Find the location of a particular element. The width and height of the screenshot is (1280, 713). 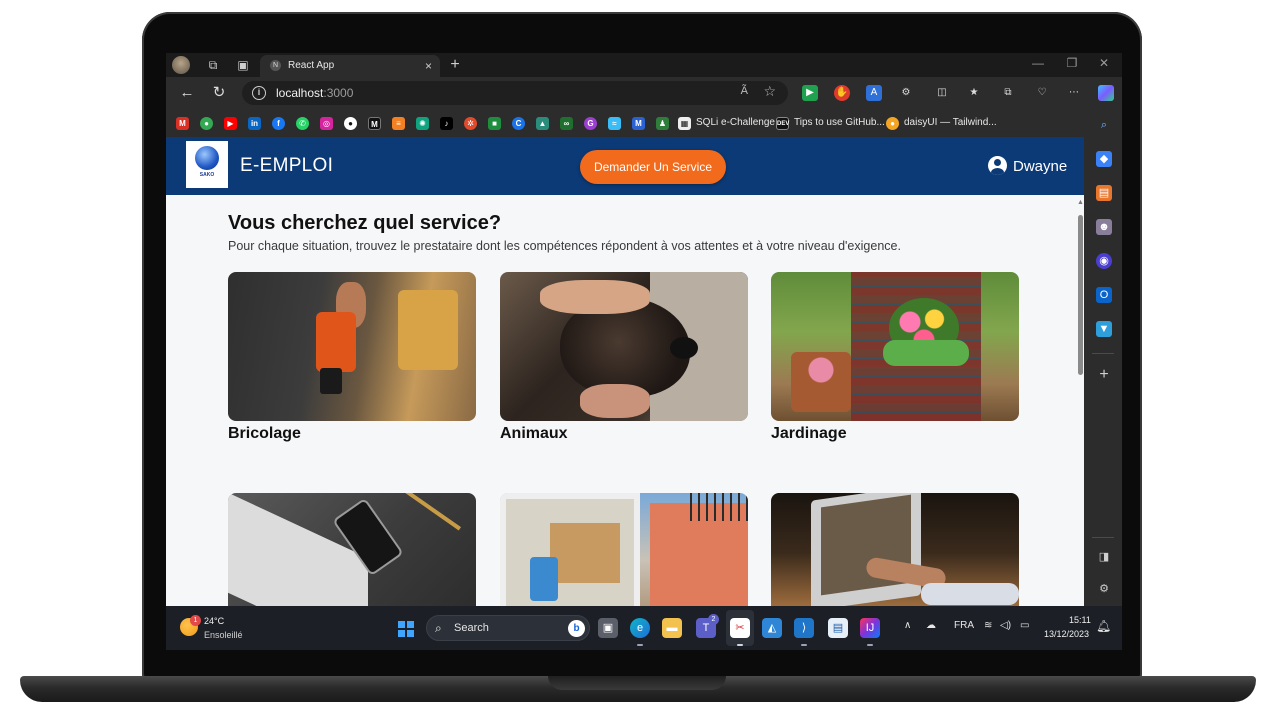

onedrive-icon: ☁ is located at coordinates (931, 625).